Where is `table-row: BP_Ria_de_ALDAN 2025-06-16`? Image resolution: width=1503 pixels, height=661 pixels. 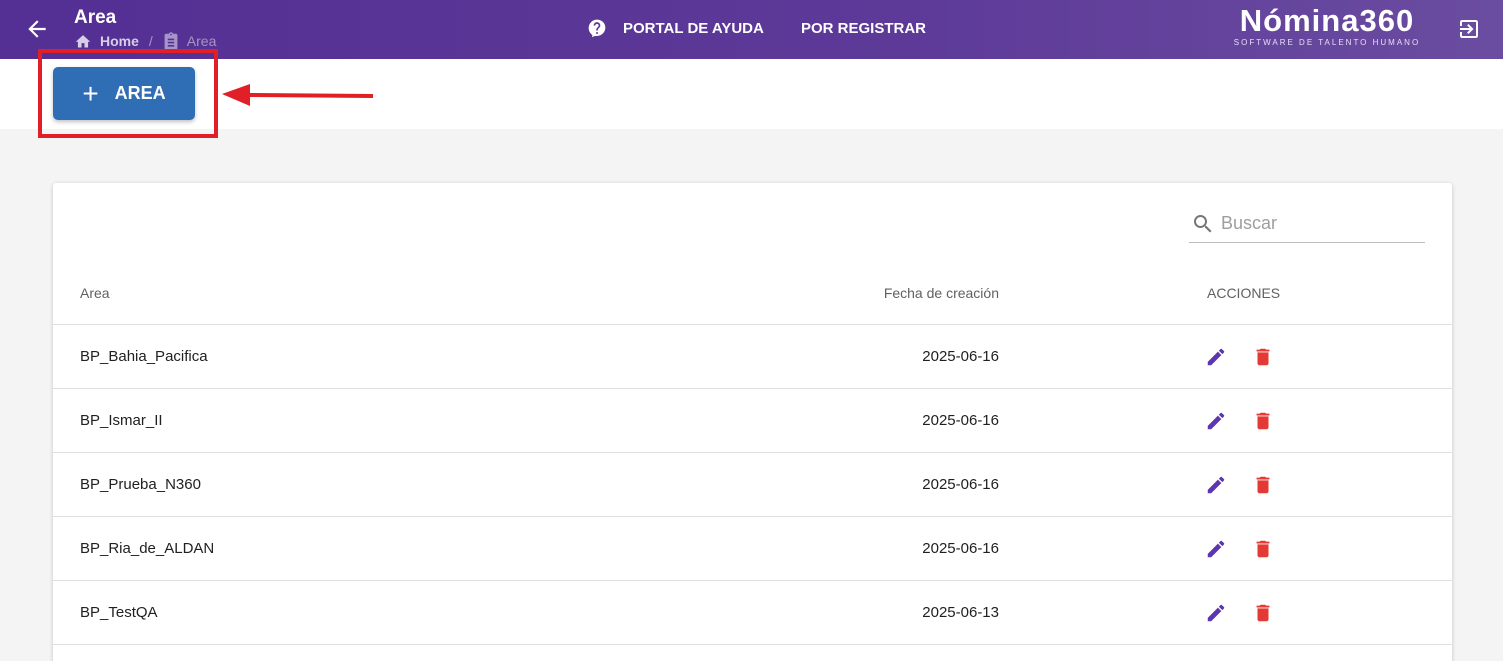
table-row: BP_Ria_de_ALDAN 2025-06-16 is located at coordinates (752, 549).